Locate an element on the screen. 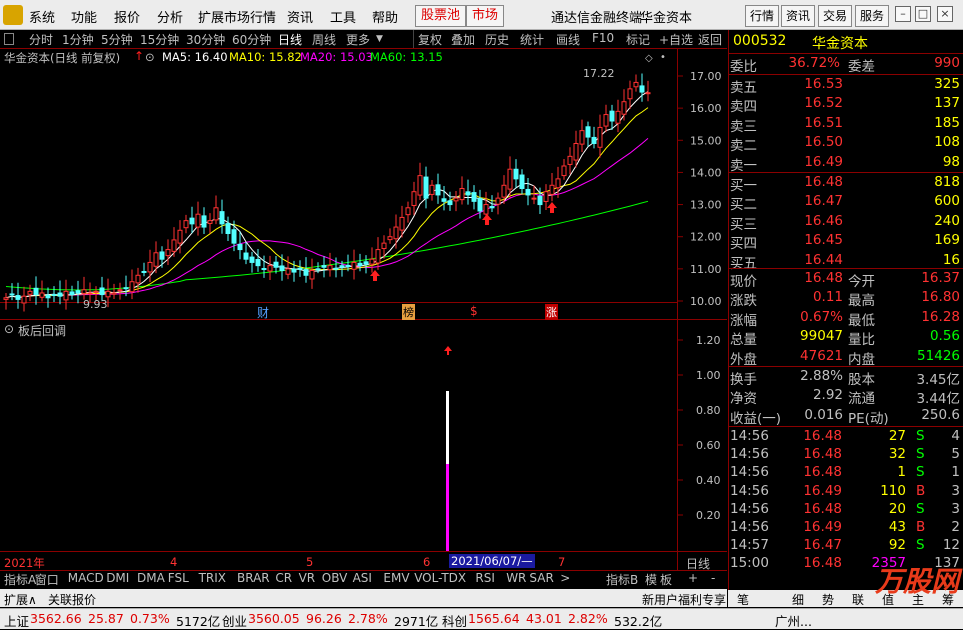  menu-news: 资讯 is located at coordinates (300, 16).